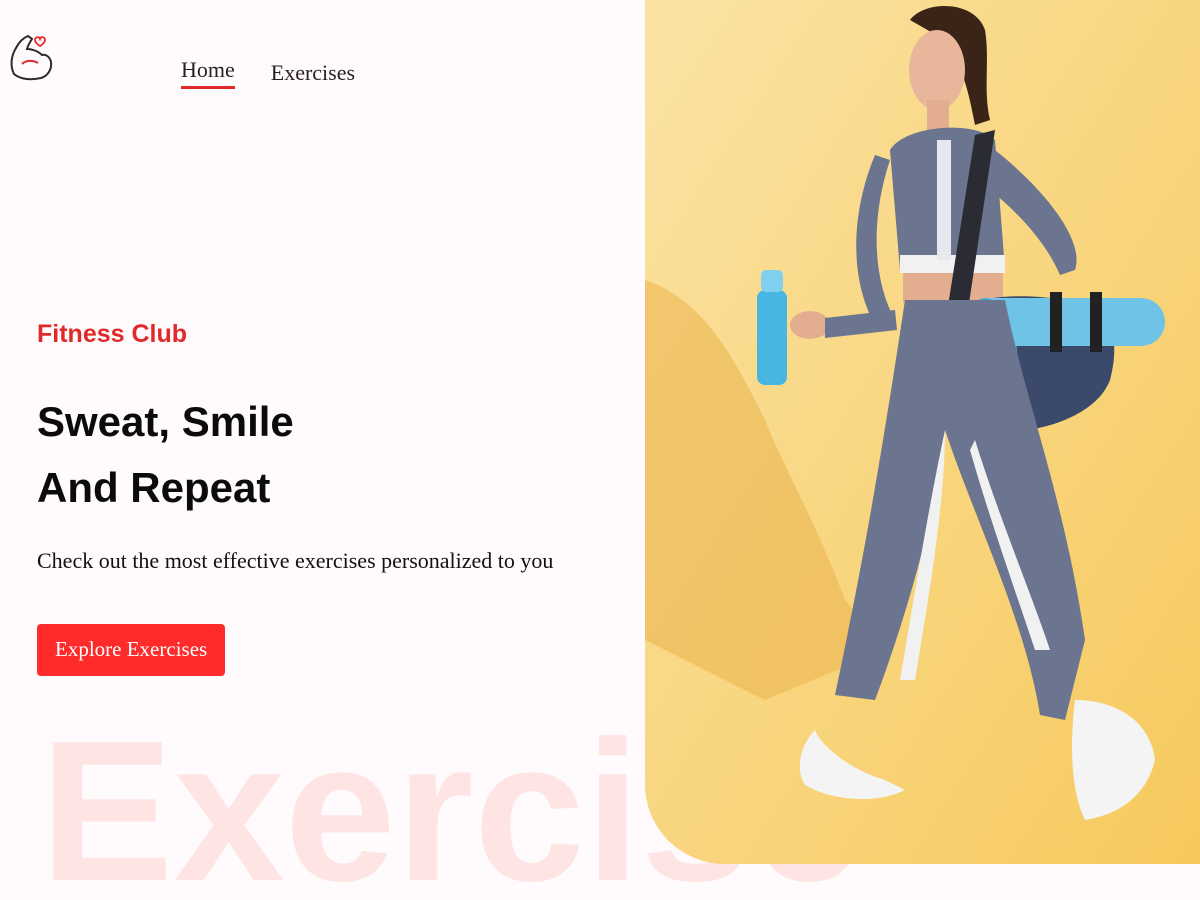  I want to click on main-nav: Home Exercises, so click(268, 72).